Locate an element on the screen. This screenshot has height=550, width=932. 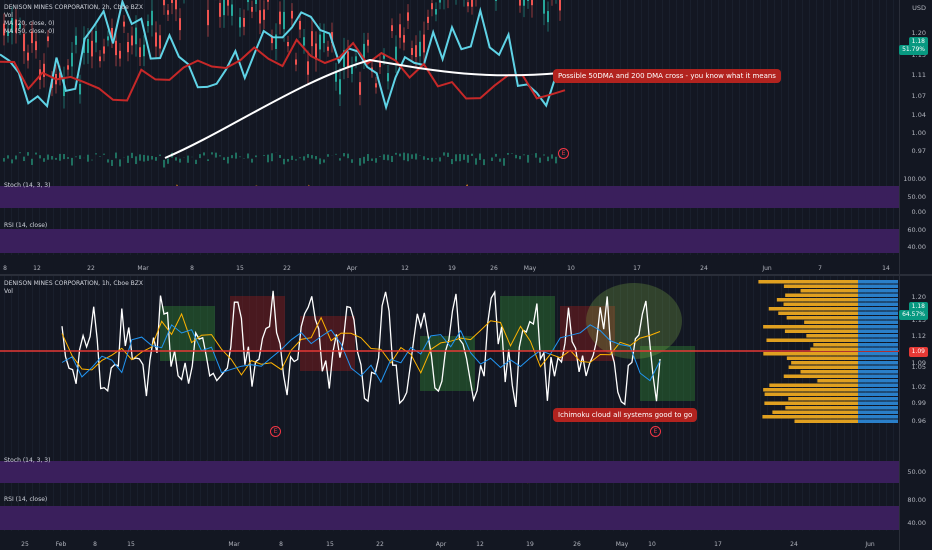
time-tick: 17 is located at coordinates (718, 544).